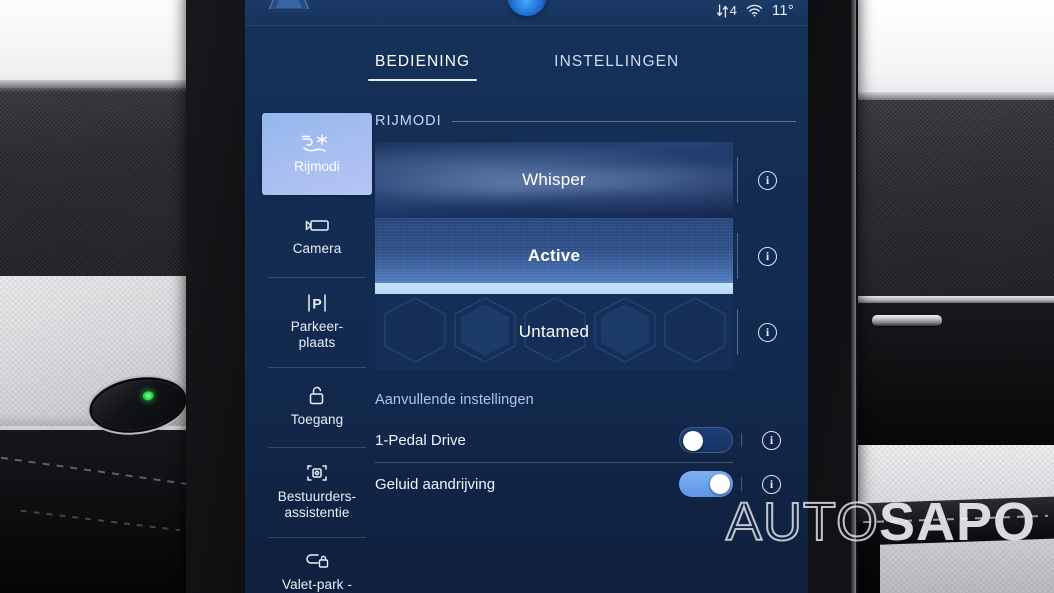 The width and height of the screenshot is (1054, 593). I want to click on bezel-highlight, so click(853, 296).